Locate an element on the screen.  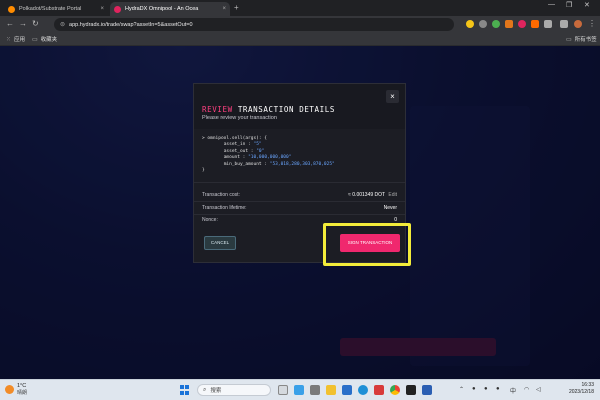
window-close-icon: ✕ is located at coordinates (587, 5).